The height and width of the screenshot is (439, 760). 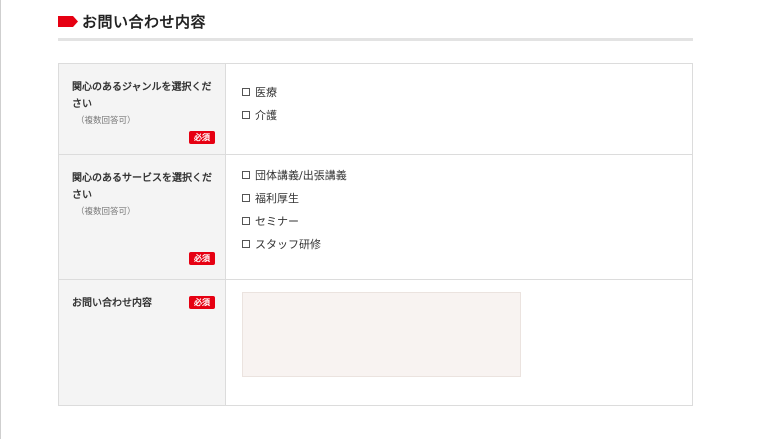 What do you see at coordinates (106, 212) in the screenshot?
I see `service-multiple-note: （複数回答可）` at bounding box center [106, 212].